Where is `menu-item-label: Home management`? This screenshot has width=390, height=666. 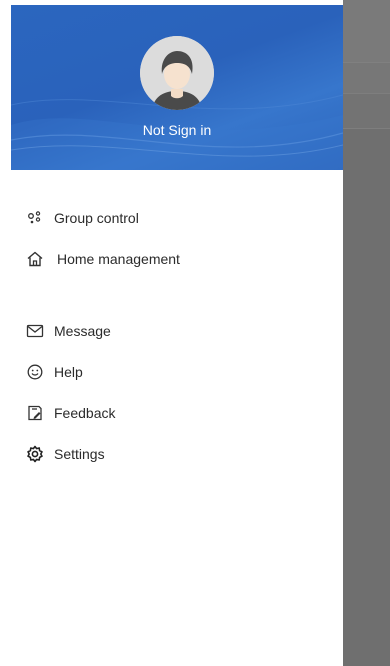
menu-item-label: Home management is located at coordinates (118, 259).